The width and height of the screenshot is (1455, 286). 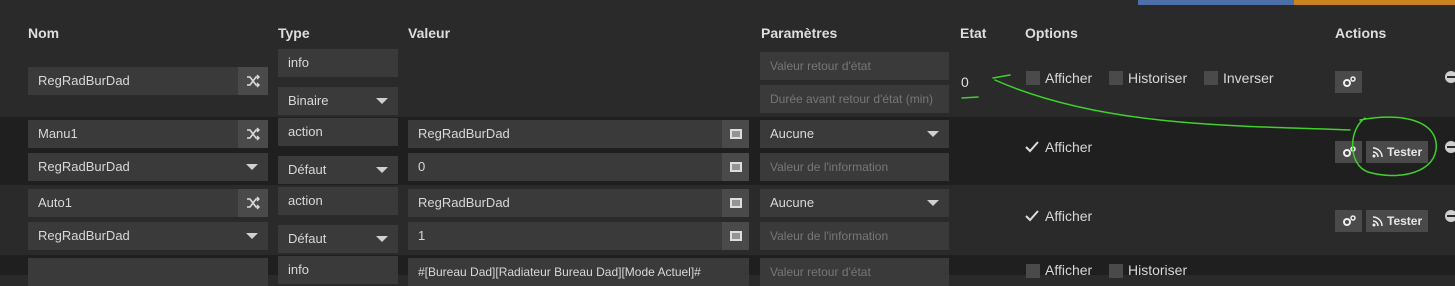 What do you see at coordinates (970, 97) in the screenshot?
I see `annotation-dash-bottom` at bounding box center [970, 97].